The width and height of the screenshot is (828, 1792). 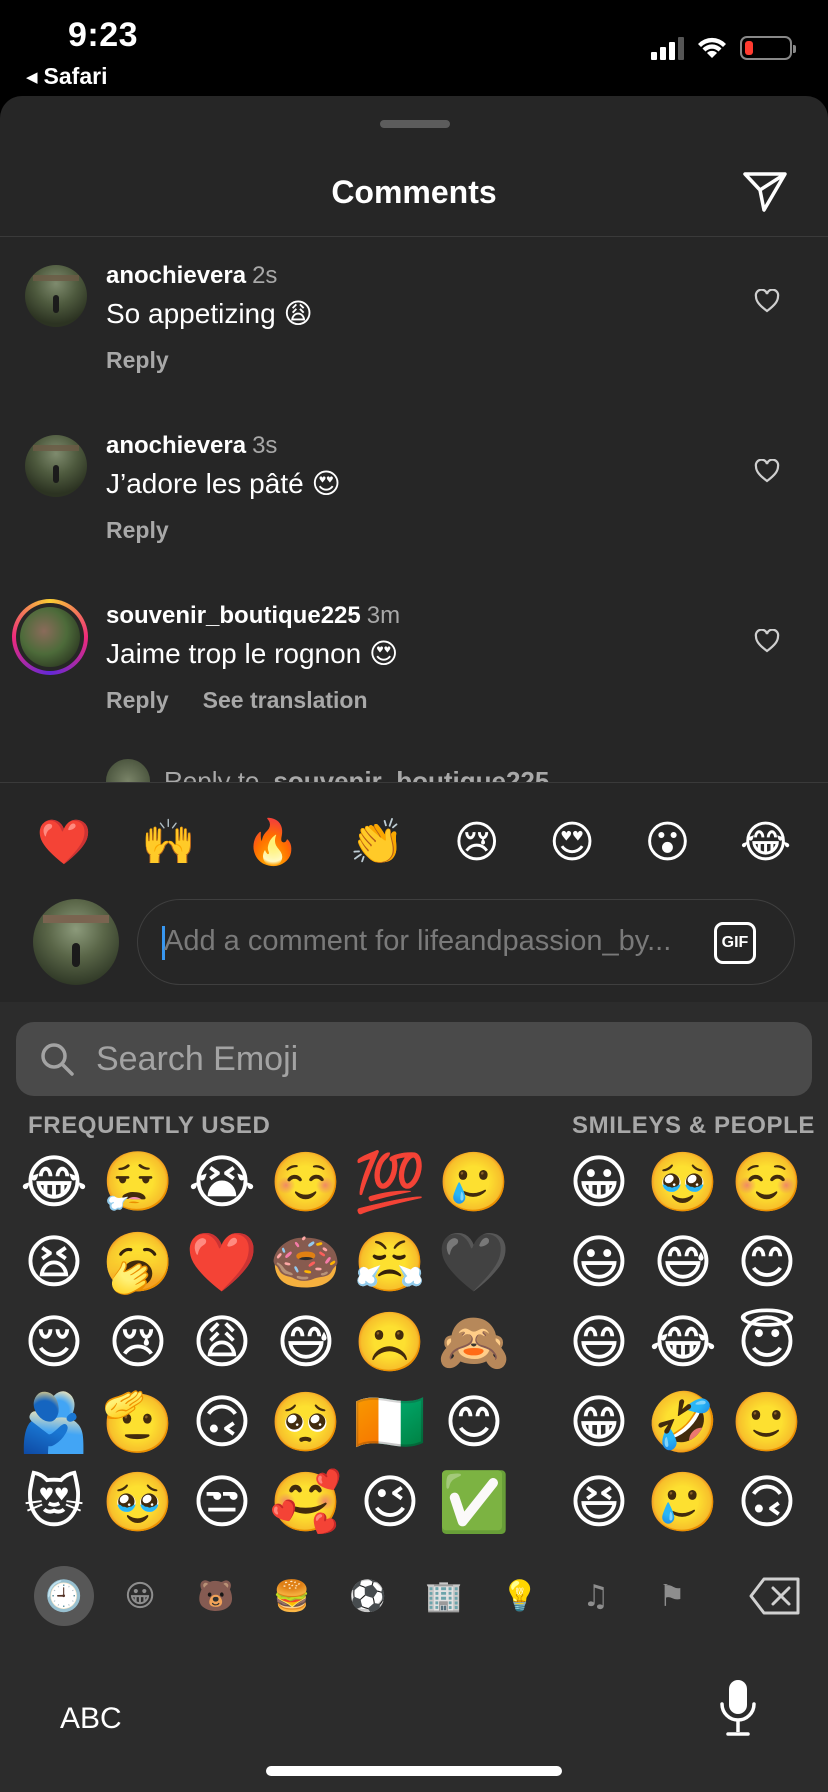 What do you see at coordinates (667, 842) in the screenshot?
I see `reaction-surprised: 😮` at bounding box center [667, 842].